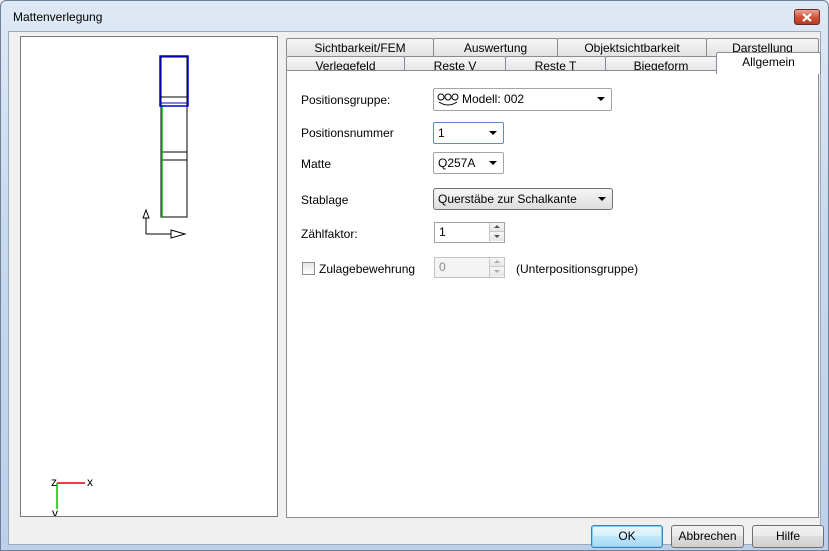 The height and width of the screenshot is (551, 829). I want to click on tab-sichtbarkeit-fem: Sichtbarkeit/FEM, so click(360, 47).